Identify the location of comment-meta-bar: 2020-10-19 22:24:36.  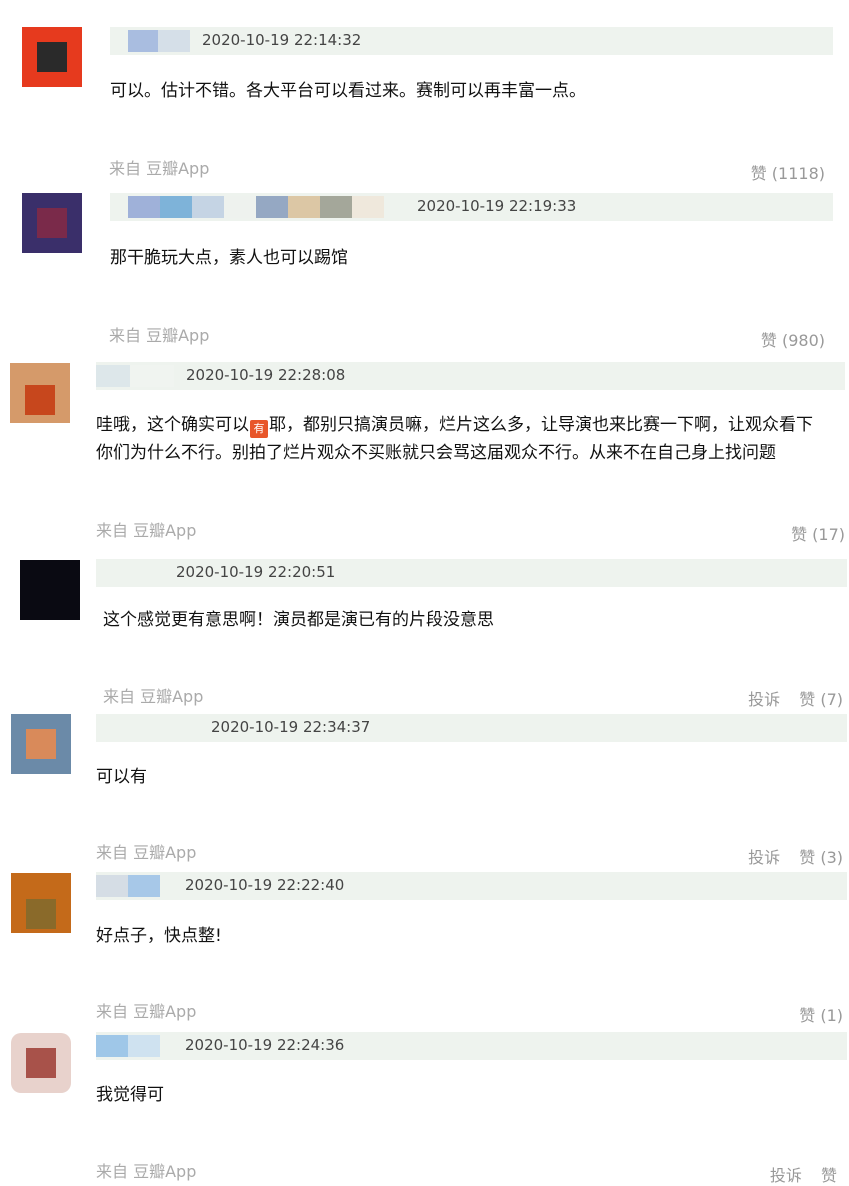
(471, 1046).